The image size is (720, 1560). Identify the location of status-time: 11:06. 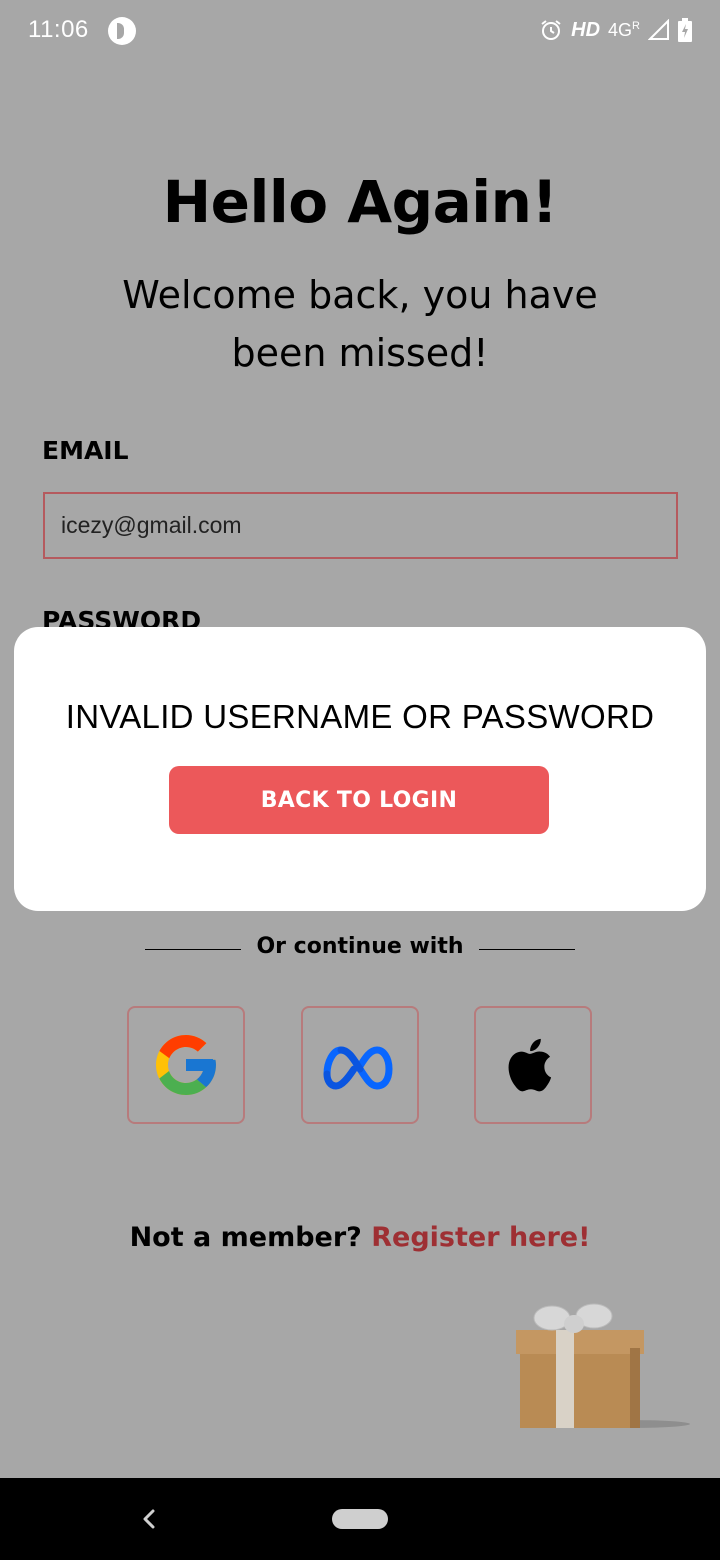
(58, 29).